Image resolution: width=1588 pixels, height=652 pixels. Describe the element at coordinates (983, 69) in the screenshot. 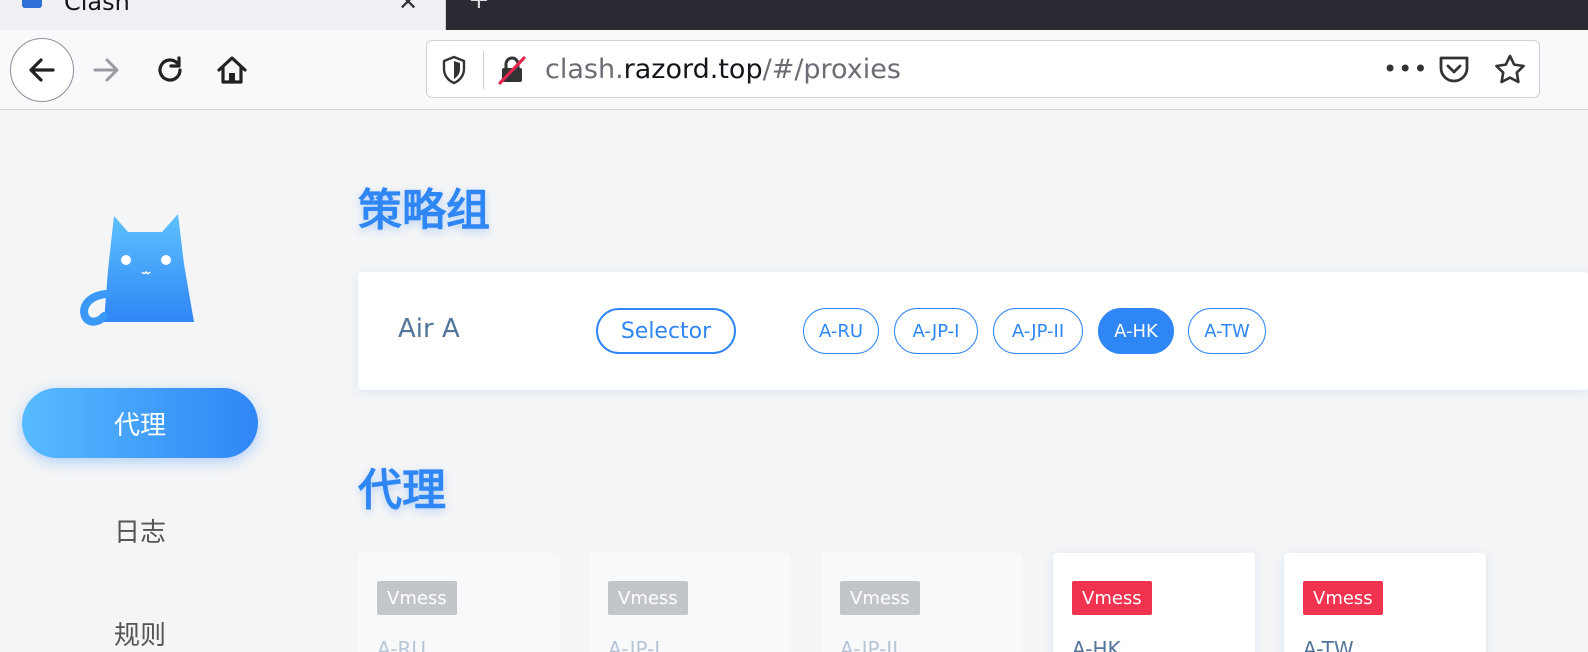

I see `address-bar: clash.razord.top/#/proxies •••` at that location.